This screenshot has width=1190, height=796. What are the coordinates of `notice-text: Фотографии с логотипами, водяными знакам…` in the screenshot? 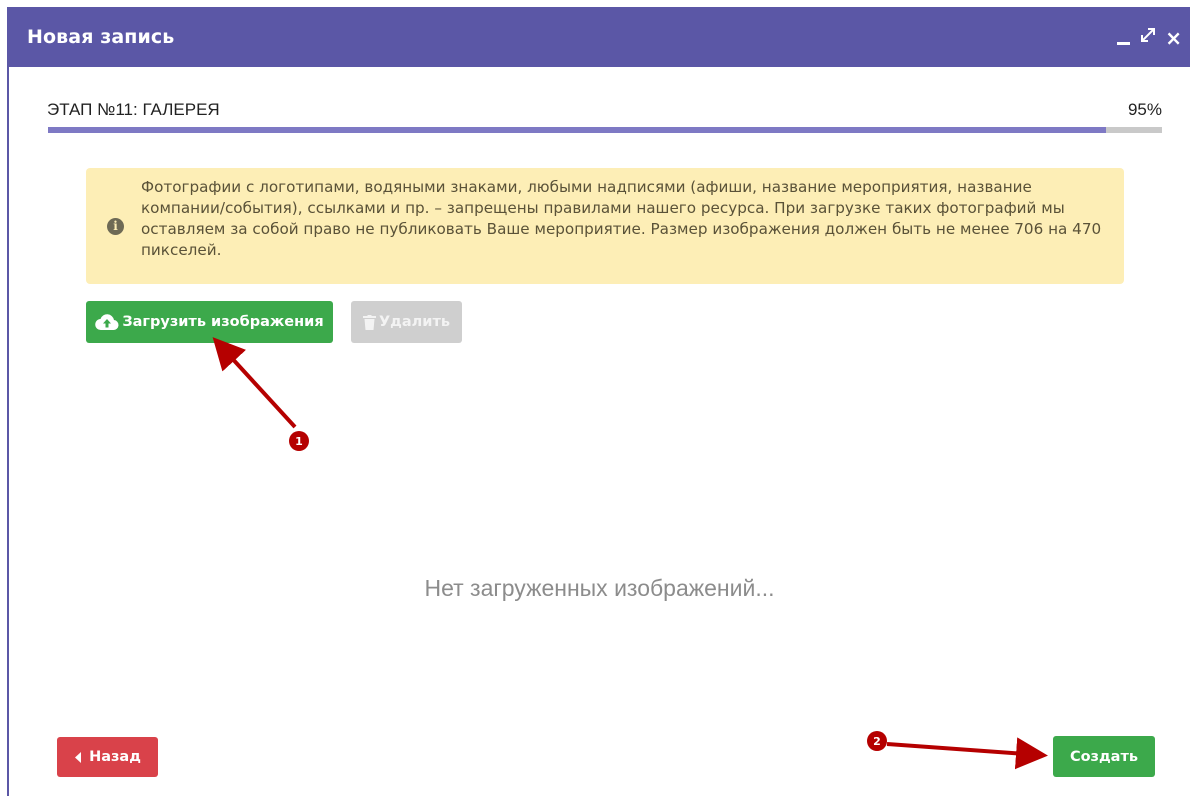 It's located at (621, 218).